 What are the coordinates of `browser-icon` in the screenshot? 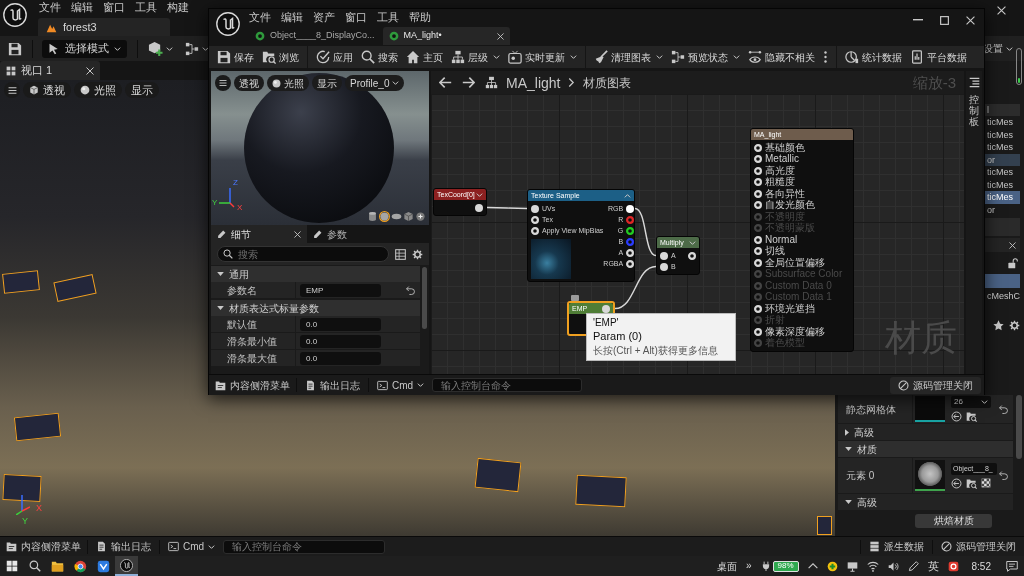 It's located at (80, 566).